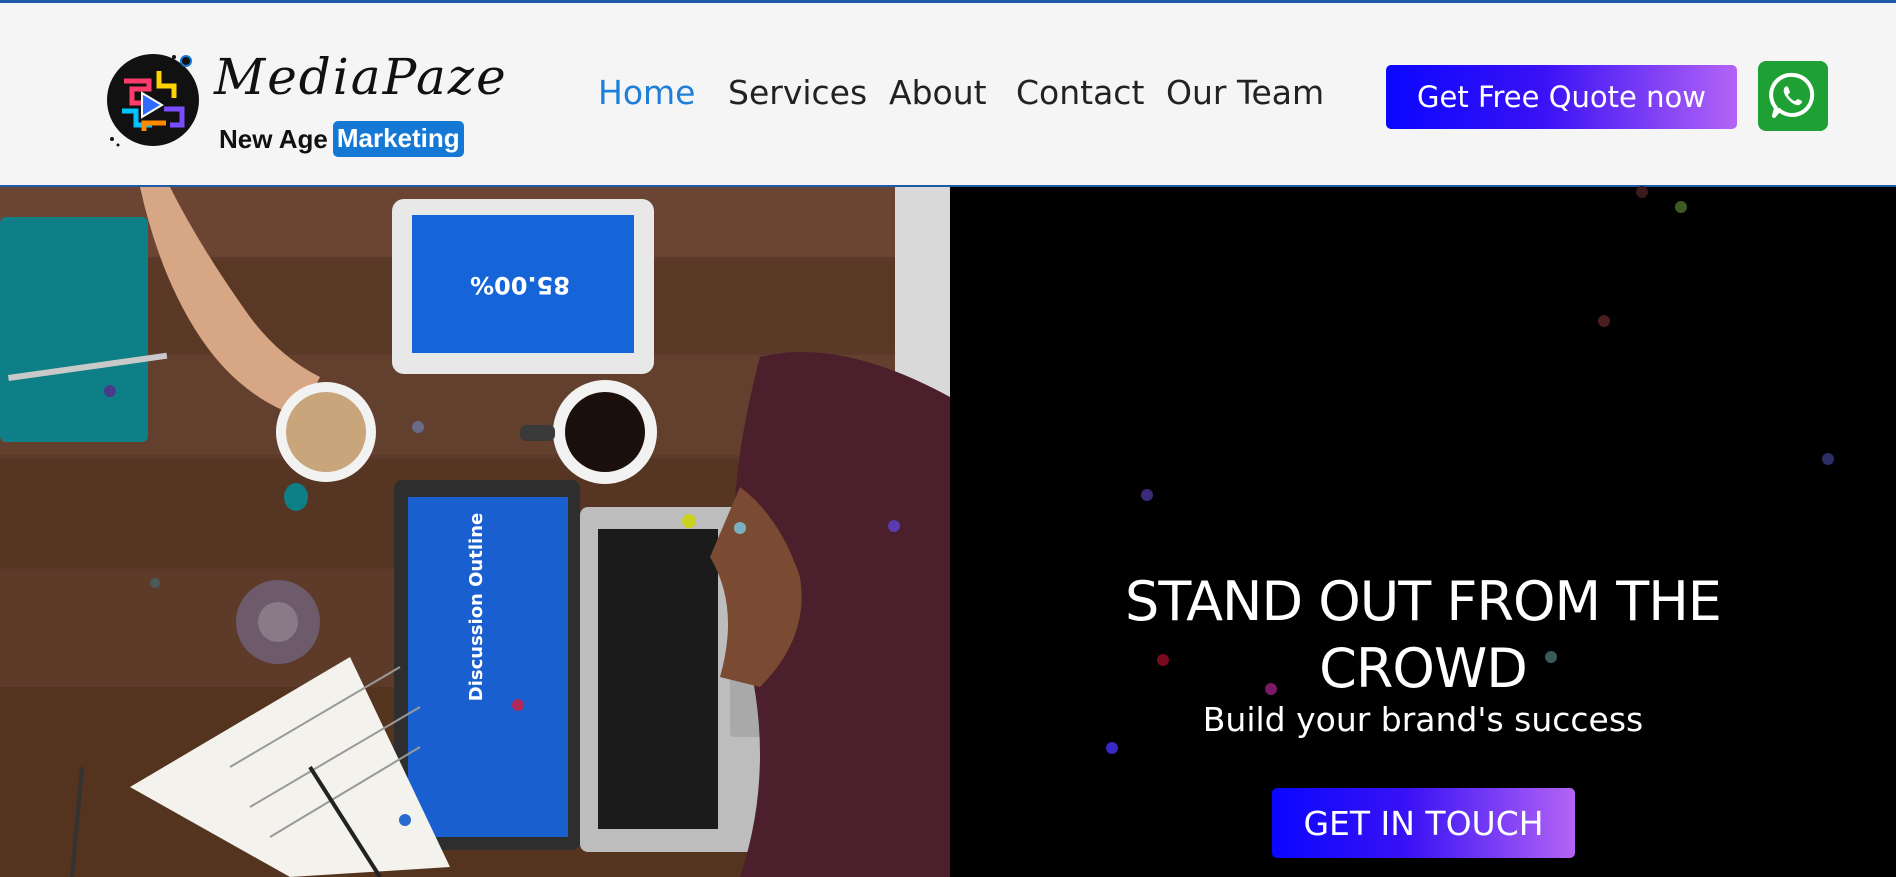  What do you see at coordinates (1423, 635) in the screenshot?
I see `hero-title: STAND OUT FROM THE CROWD` at bounding box center [1423, 635].